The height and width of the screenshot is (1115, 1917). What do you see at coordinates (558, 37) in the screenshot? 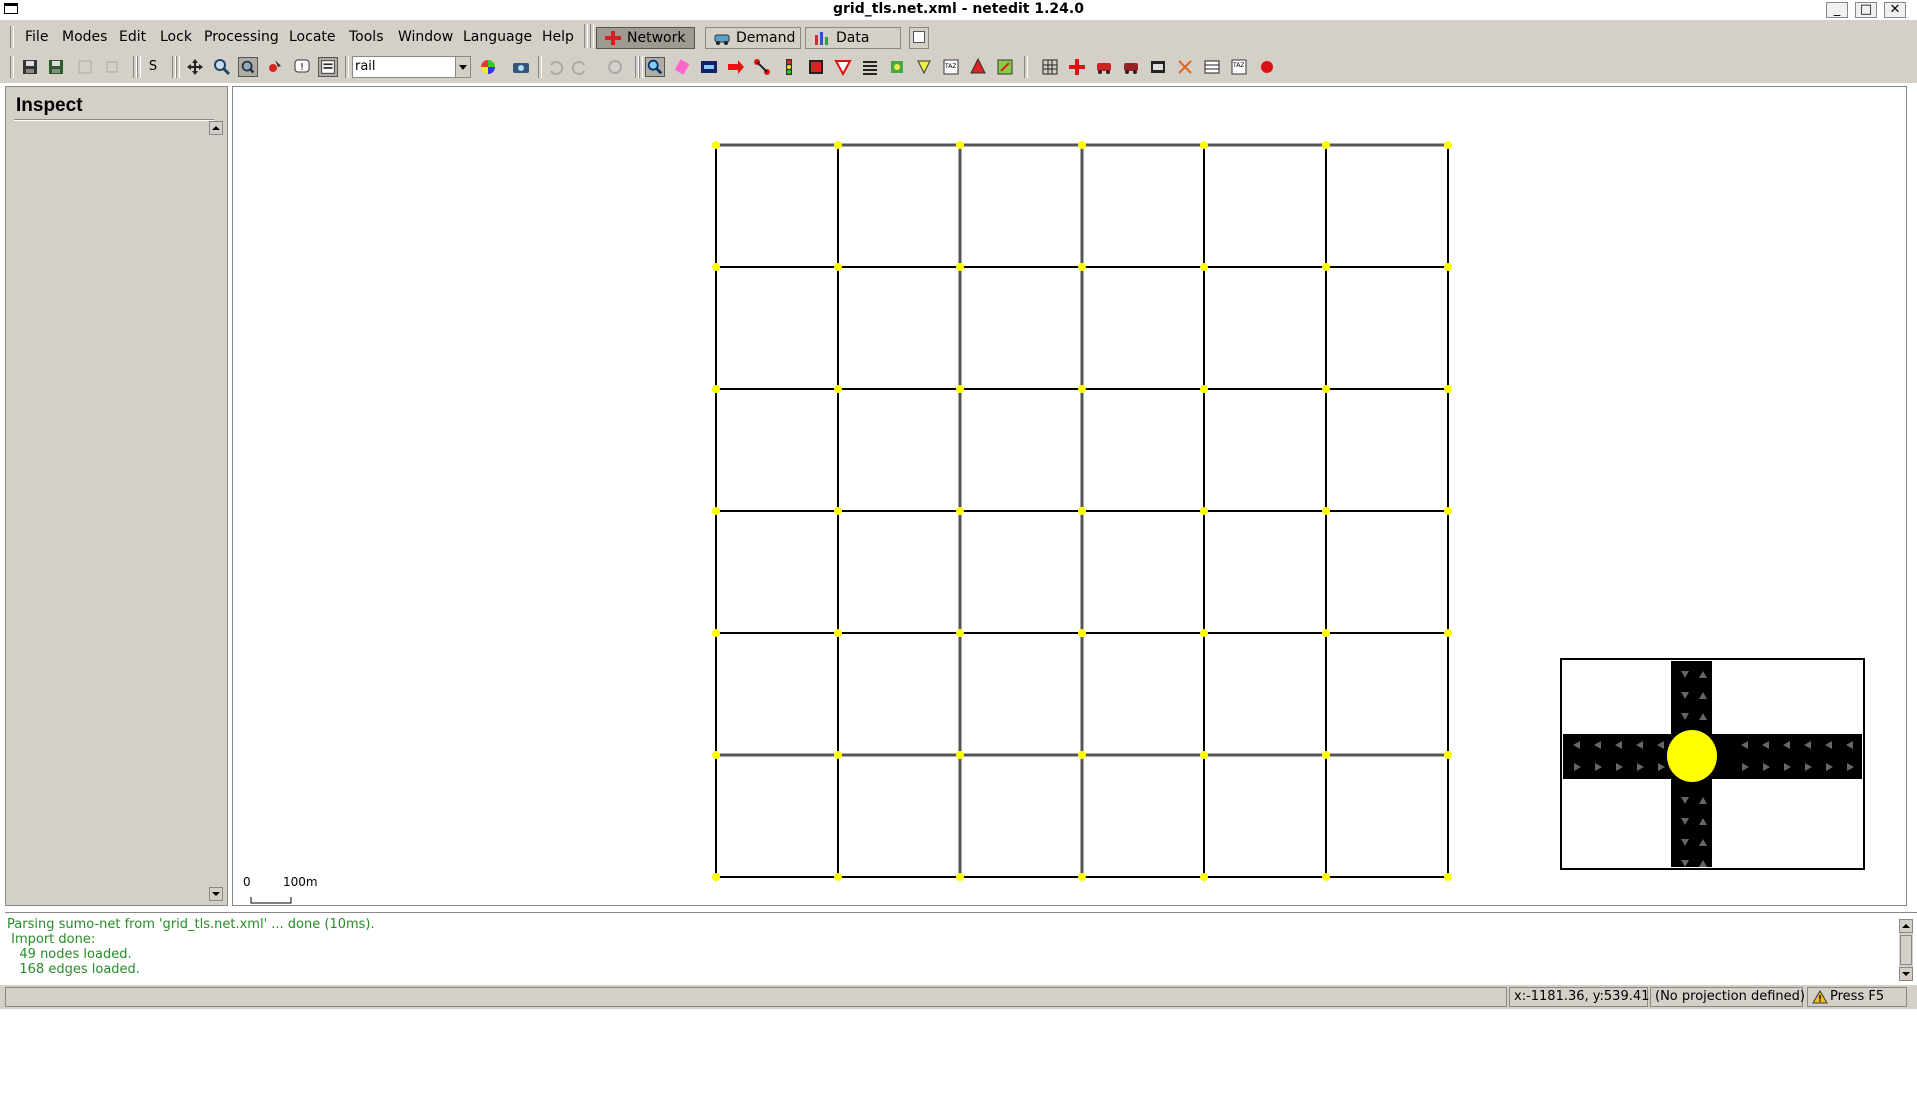
I see `menu-help: Help` at bounding box center [558, 37].